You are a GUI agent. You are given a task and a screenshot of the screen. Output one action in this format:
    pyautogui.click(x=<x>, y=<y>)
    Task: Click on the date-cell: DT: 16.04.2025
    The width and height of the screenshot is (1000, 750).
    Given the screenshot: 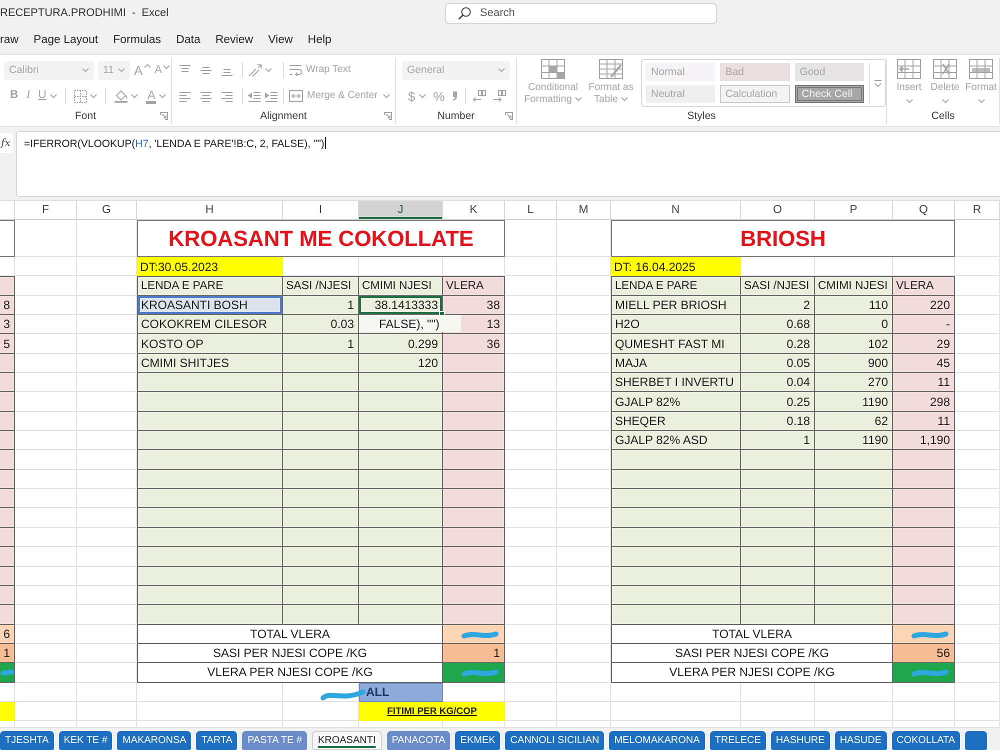 What is the action you would take?
    pyautogui.click(x=676, y=266)
    